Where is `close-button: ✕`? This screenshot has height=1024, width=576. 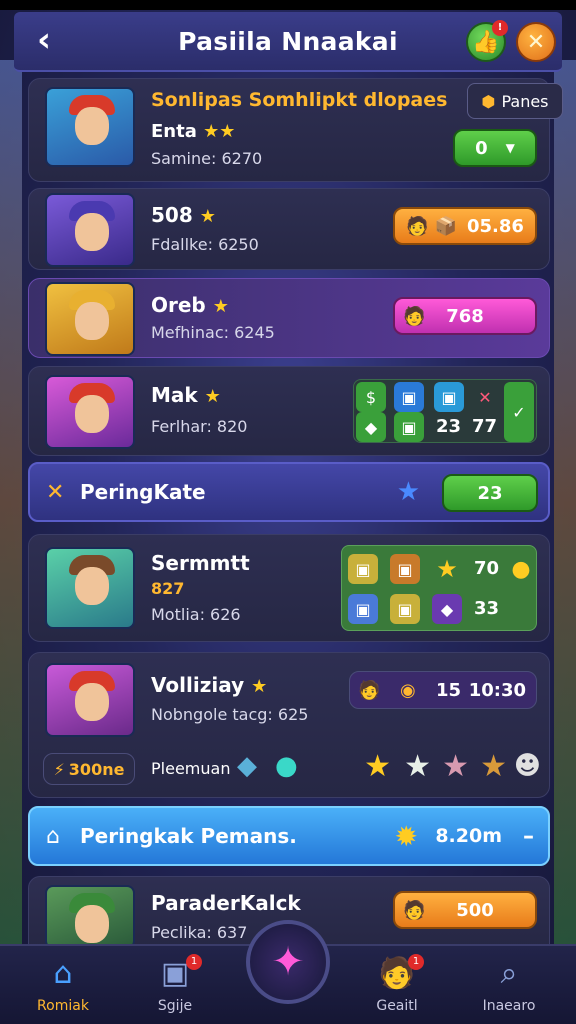 close-button: ✕ is located at coordinates (536, 42).